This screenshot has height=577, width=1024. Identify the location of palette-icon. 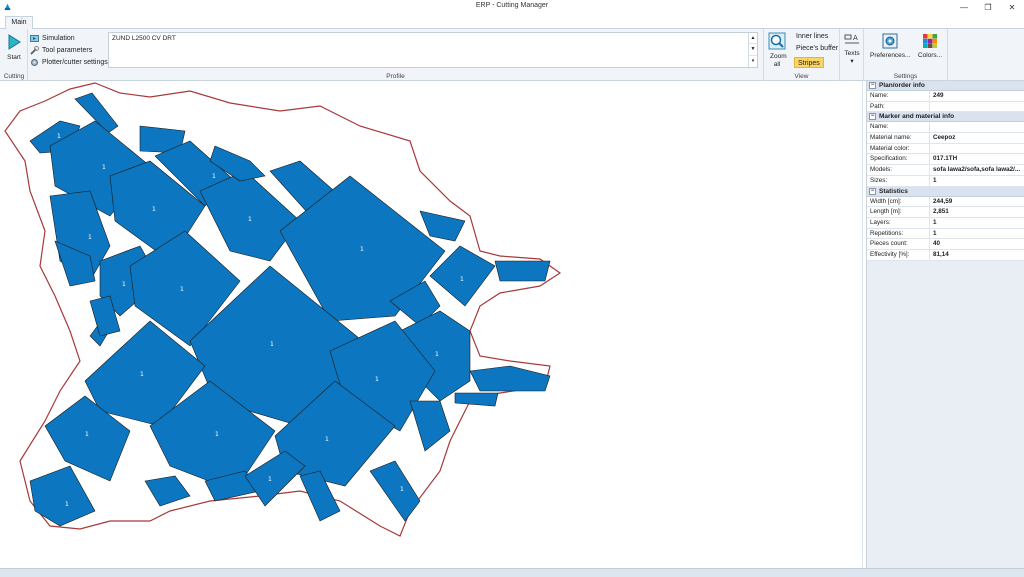
(930, 41).